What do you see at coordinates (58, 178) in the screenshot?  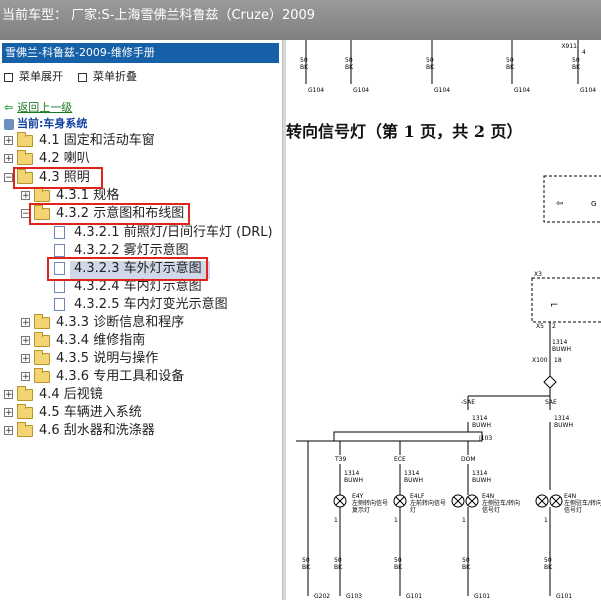 I see `annotation-box-lighting` at bounding box center [58, 178].